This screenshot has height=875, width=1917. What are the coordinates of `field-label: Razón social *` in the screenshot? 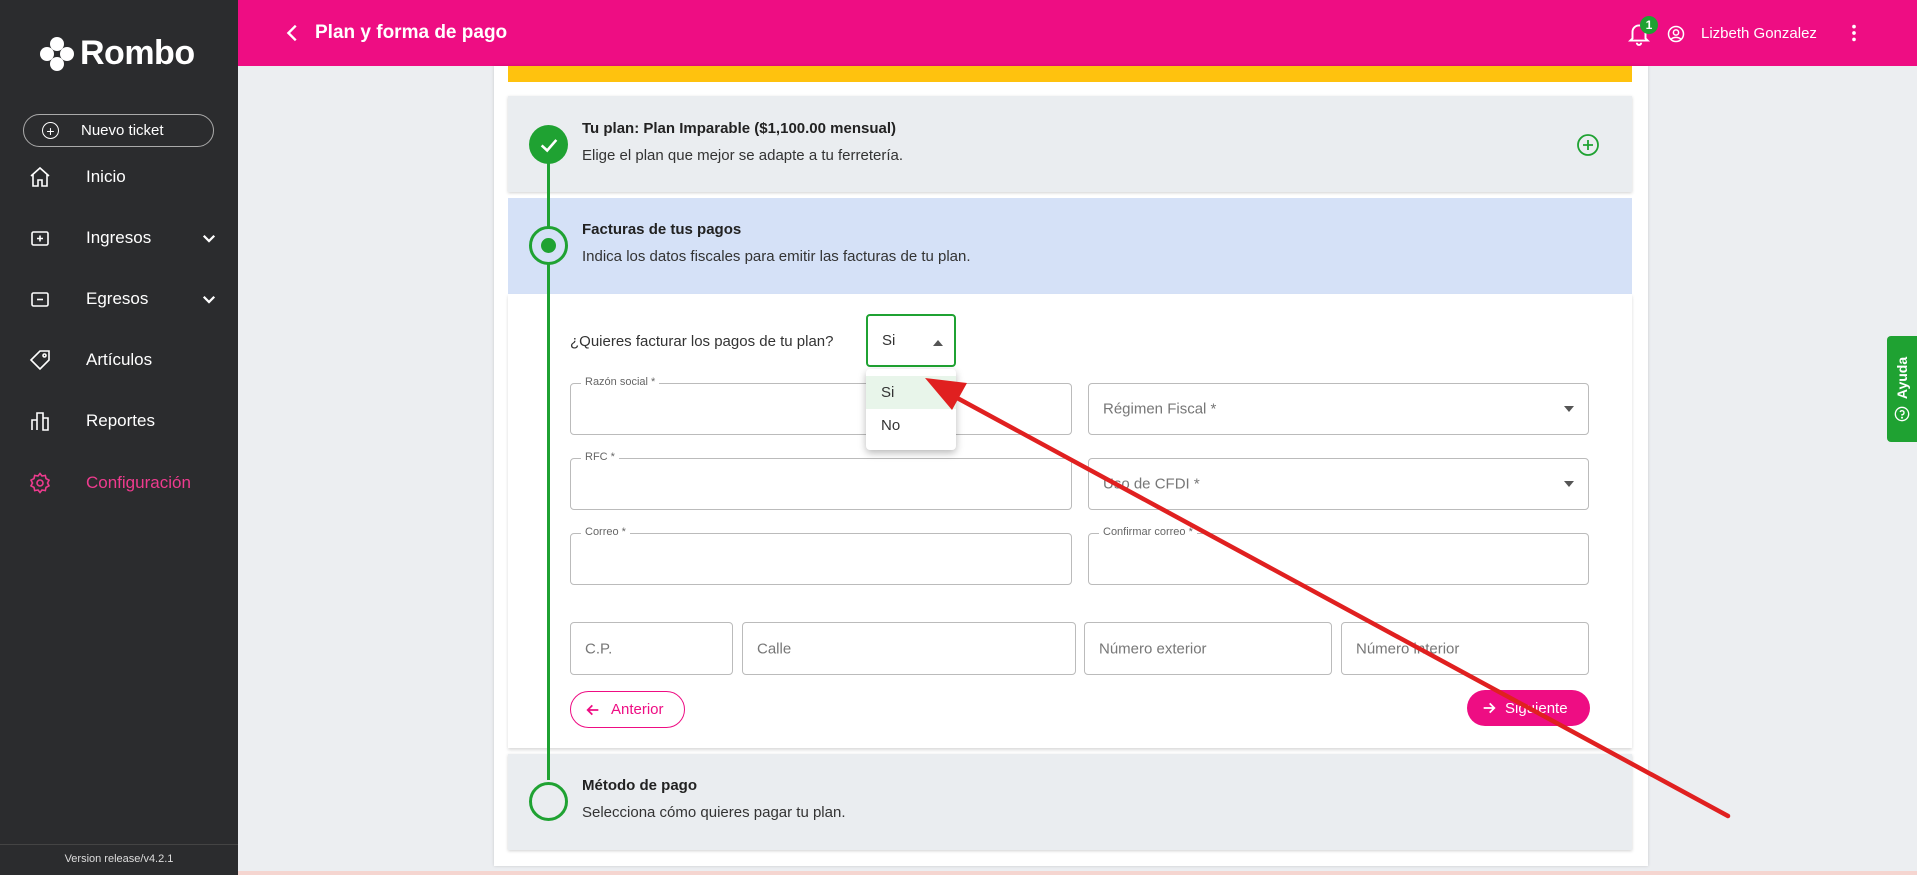 It's located at (620, 382).